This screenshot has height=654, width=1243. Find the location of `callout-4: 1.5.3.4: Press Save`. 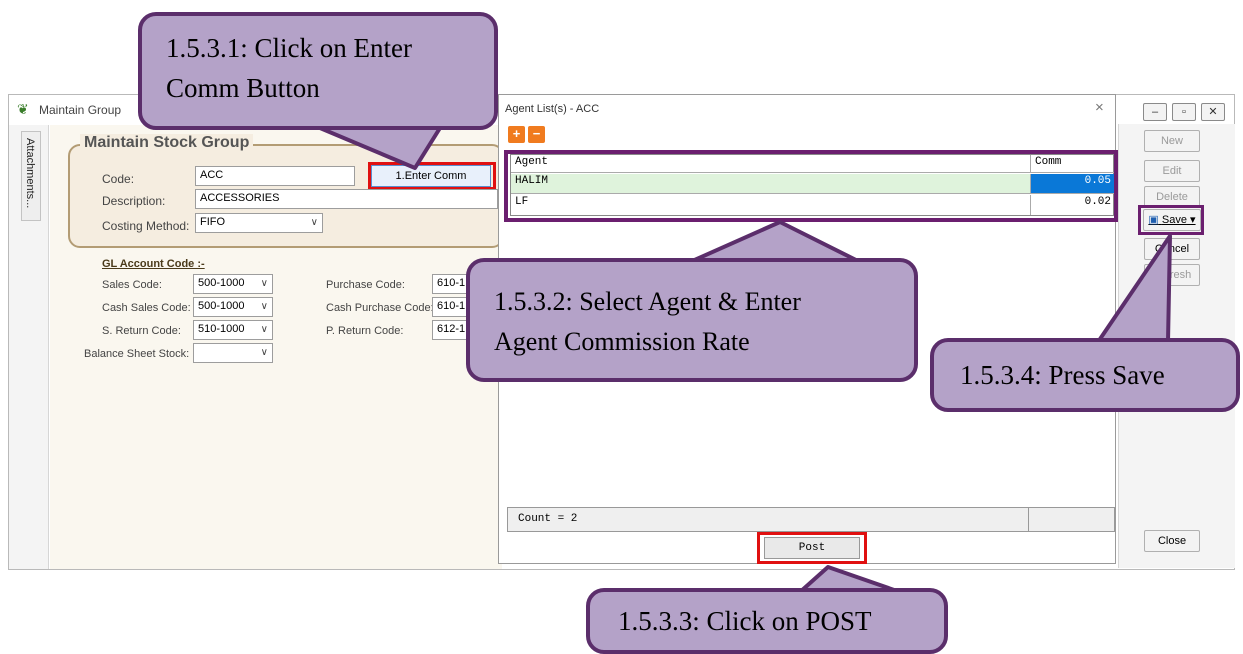

callout-4: 1.5.3.4: Press Save is located at coordinates (1085, 375).